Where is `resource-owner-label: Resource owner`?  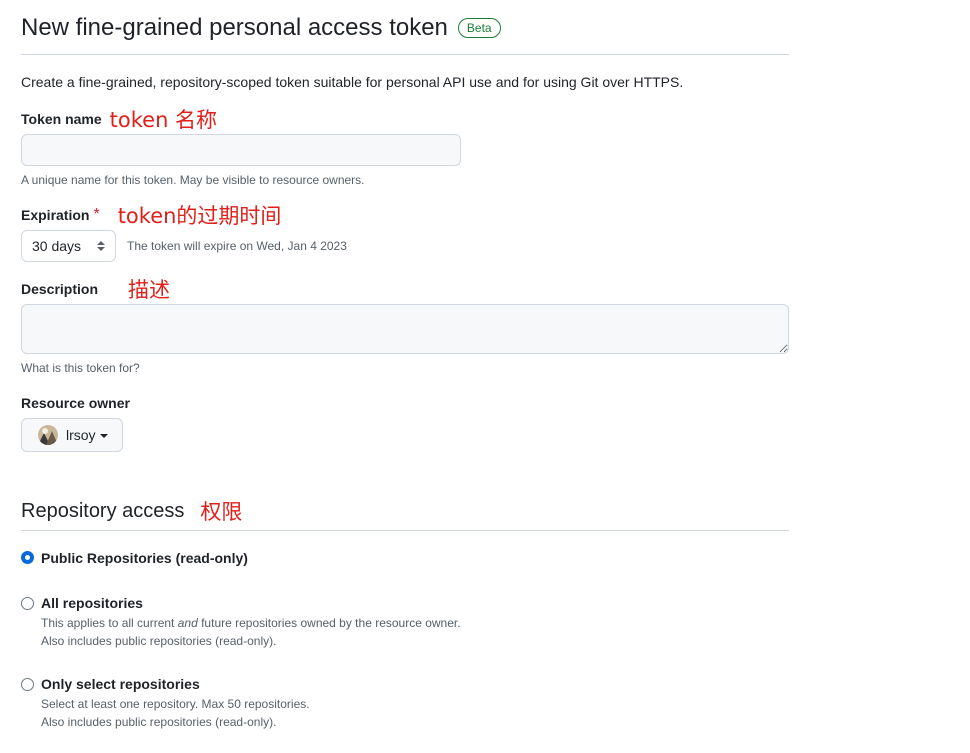
resource-owner-label: Resource owner is located at coordinates (75, 403).